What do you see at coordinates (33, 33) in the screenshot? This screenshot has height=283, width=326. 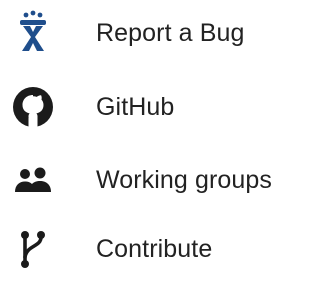 I see `bug-report-icon` at bounding box center [33, 33].